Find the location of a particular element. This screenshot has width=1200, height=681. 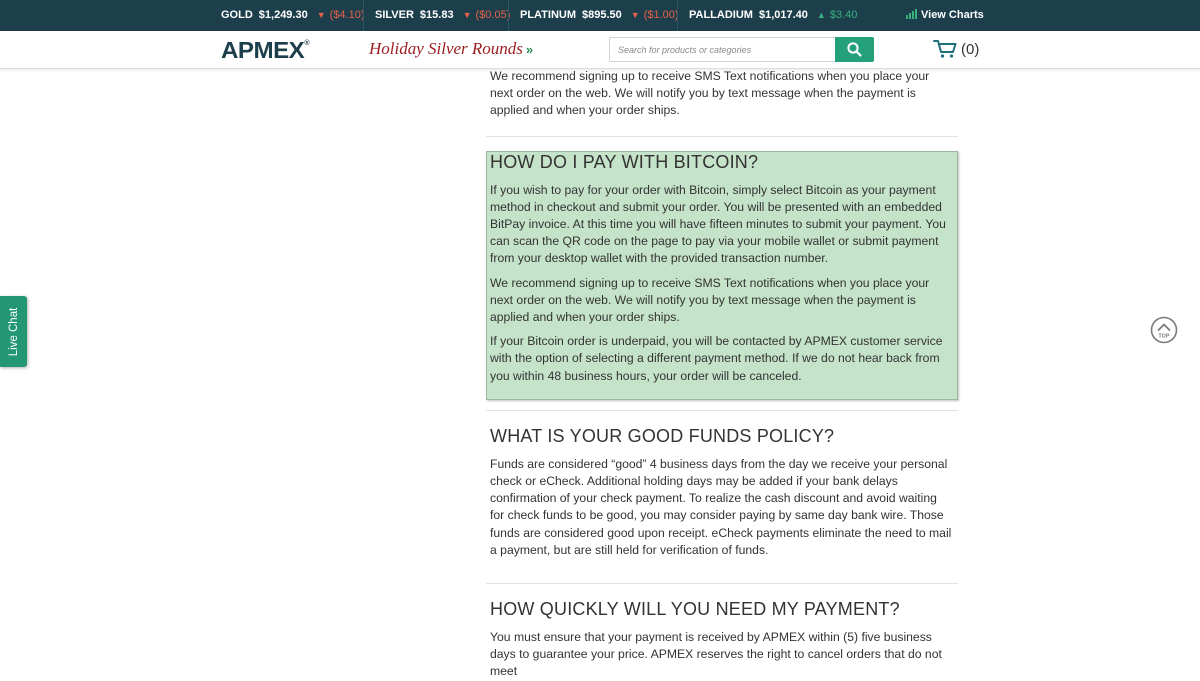

ticker-item-platinum: PLATINUM $895.50 ▼ ($1.00) is located at coordinates (599, 15).